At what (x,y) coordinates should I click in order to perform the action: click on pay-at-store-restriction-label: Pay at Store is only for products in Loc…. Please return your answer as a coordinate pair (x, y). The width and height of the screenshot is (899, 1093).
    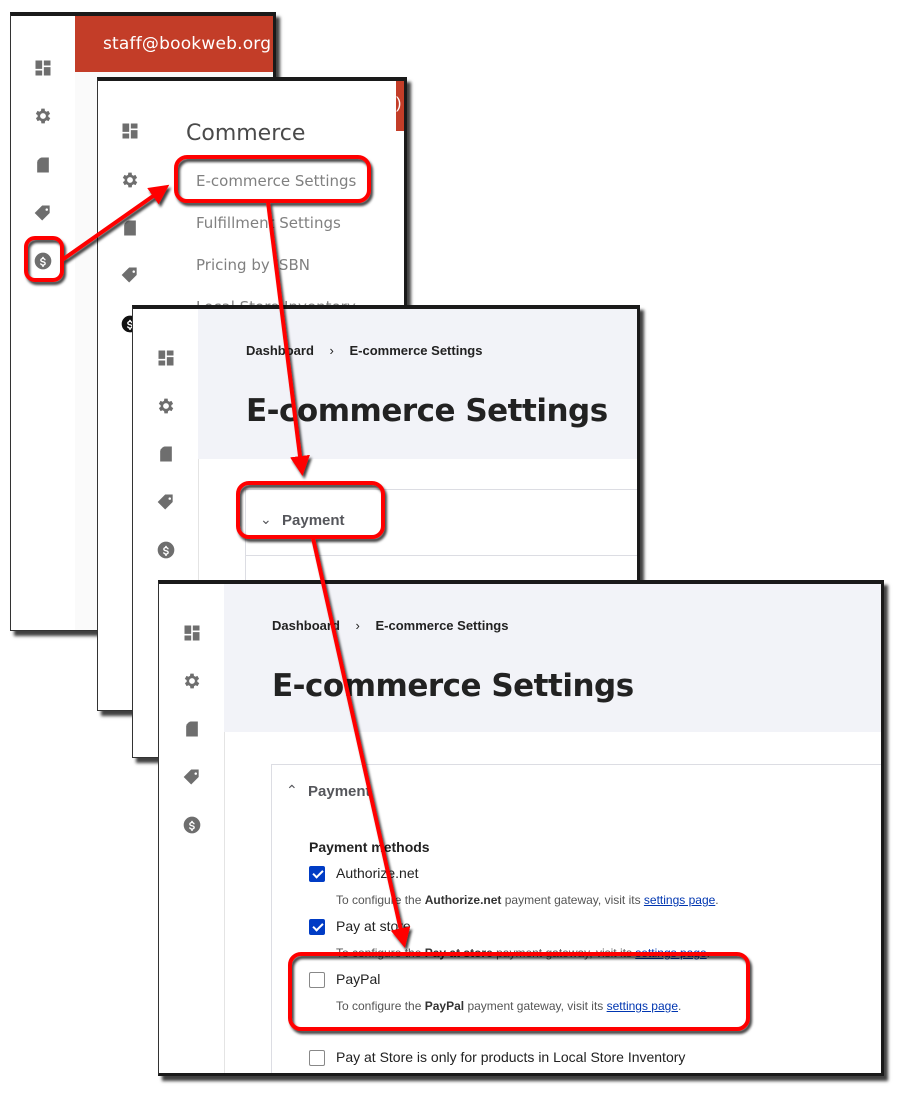
    Looking at the image, I should click on (510, 1057).